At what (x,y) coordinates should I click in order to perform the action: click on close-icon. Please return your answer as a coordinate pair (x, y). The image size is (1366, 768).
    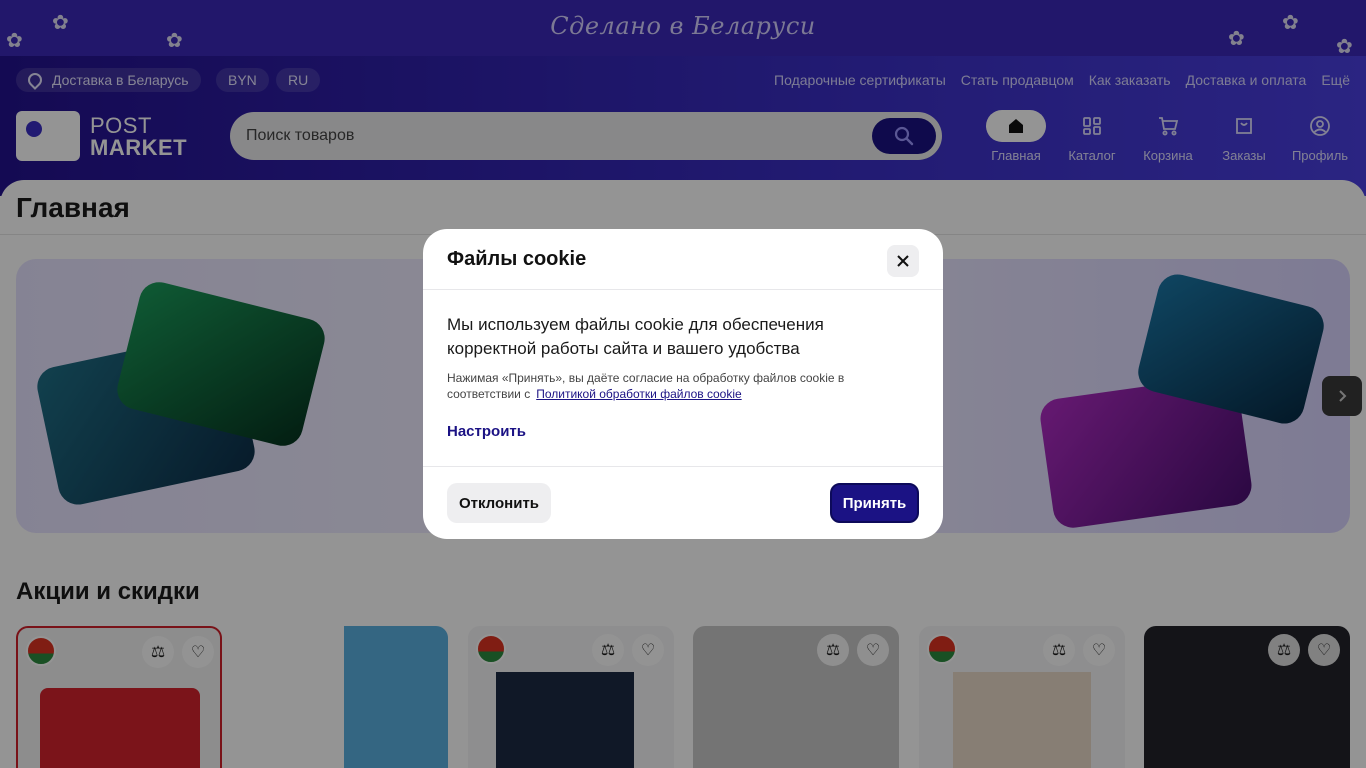
    Looking at the image, I should click on (903, 261).